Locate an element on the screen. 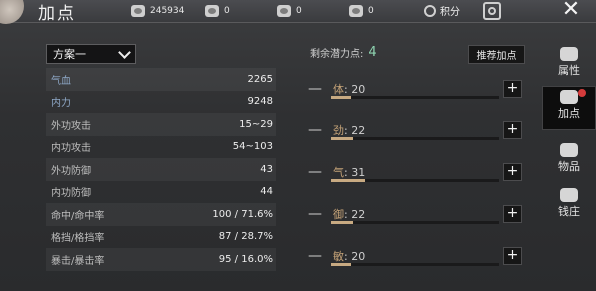  stat-label: 内功攻击 is located at coordinates (71, 149).